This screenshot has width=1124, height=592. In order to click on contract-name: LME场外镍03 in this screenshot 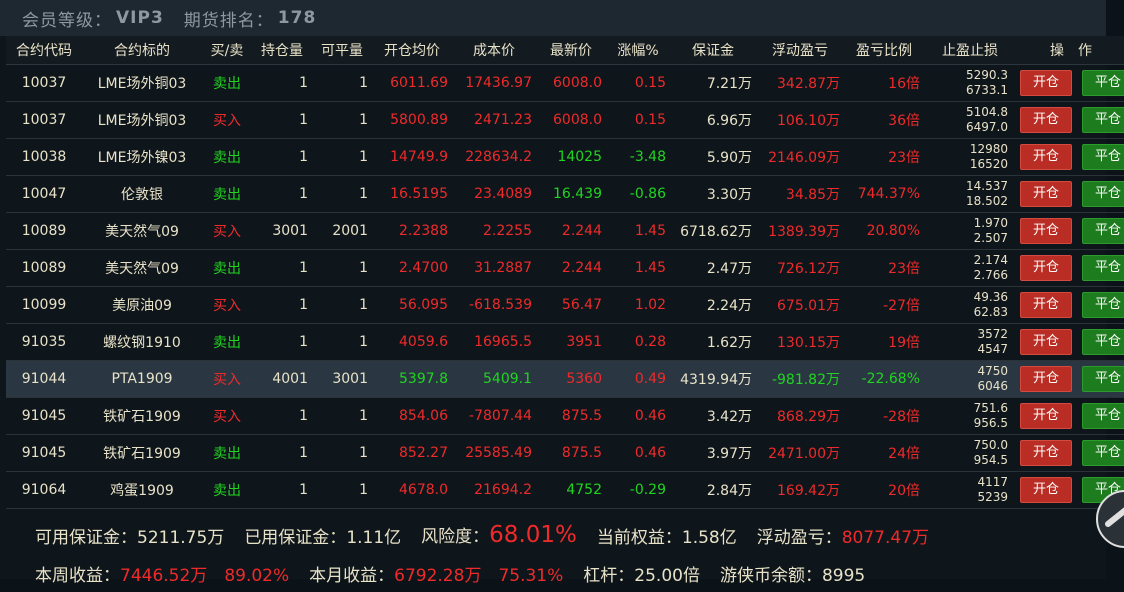, I will do `click(142, 157)`.